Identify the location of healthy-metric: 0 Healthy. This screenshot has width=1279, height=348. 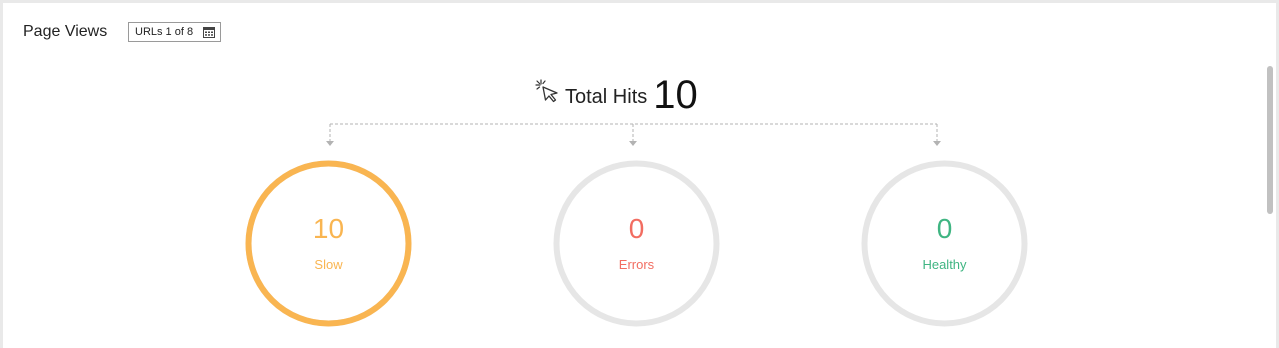
(944, 243).